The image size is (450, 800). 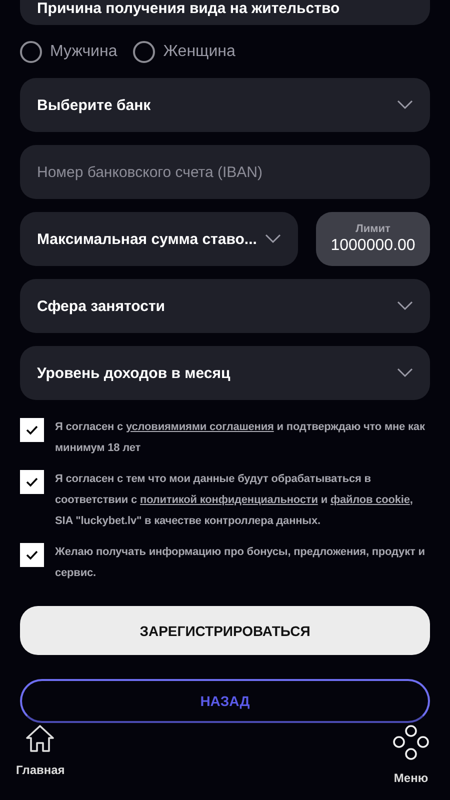 I want to click on limit-value: 1000000.00, so click(x=373, y=246).